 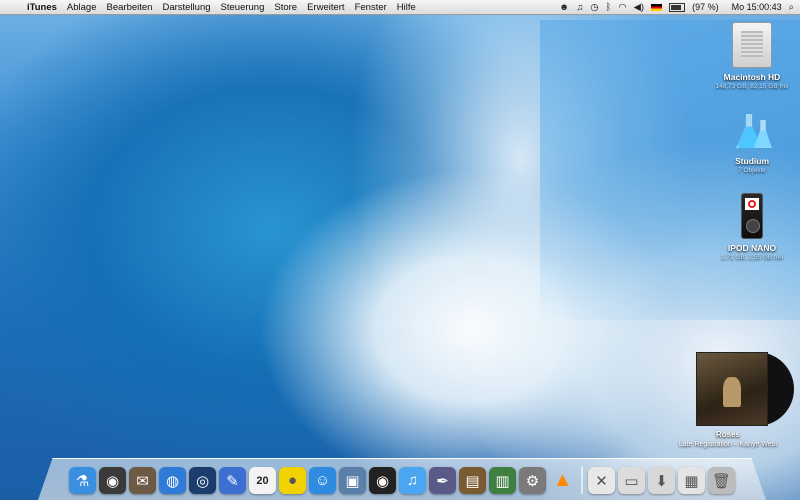 I want to click on desktop-icon-label: Macintosh HD, so click(x=752, y=77).